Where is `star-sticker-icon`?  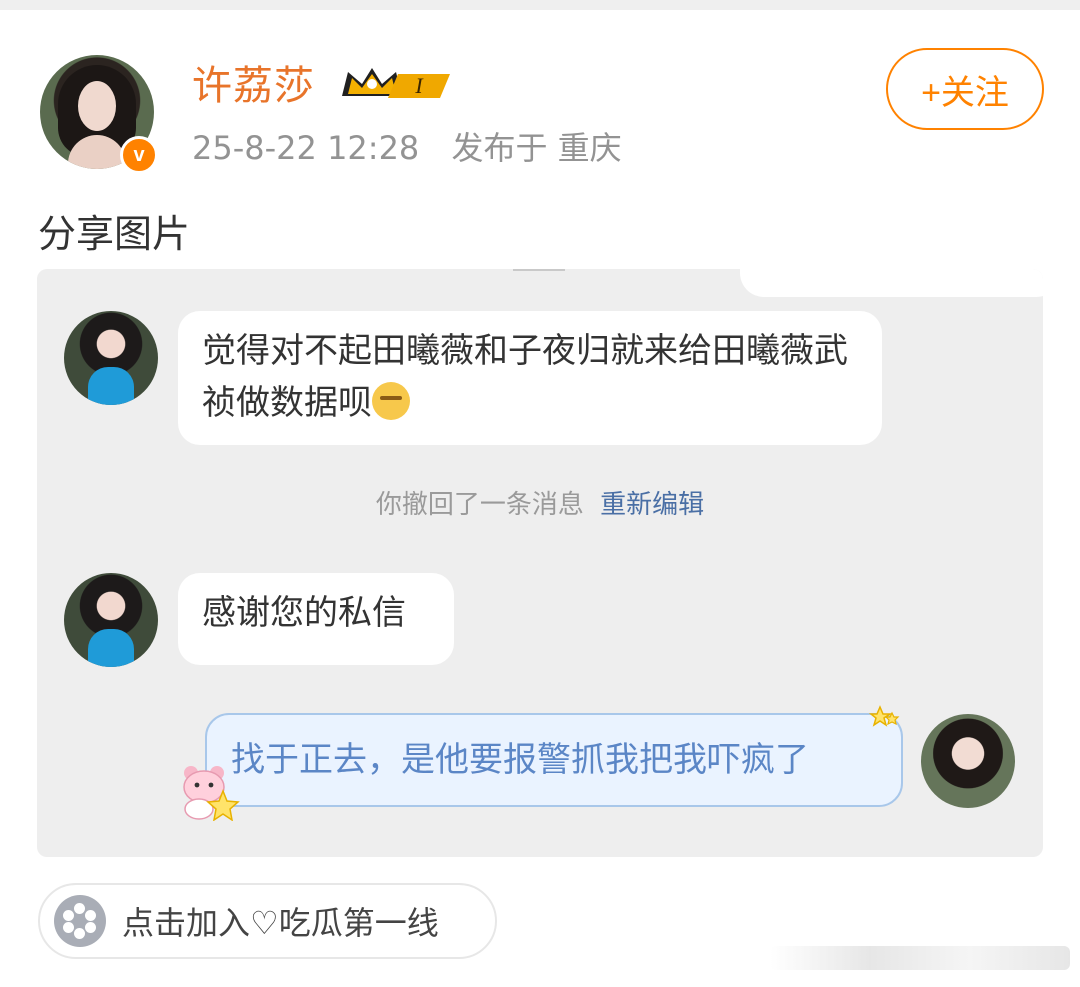 star-sticker-icon is located at coordinates (884, 716).